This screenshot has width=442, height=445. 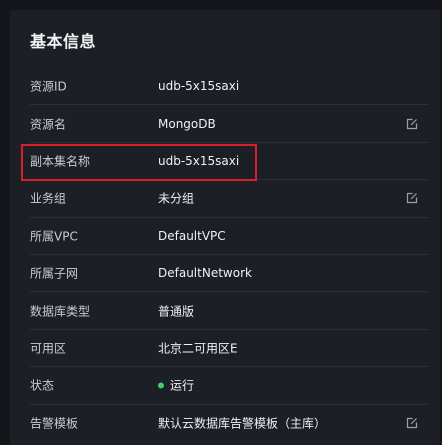 I want to click on info-value: 普通版, so click(x=176, y=311).